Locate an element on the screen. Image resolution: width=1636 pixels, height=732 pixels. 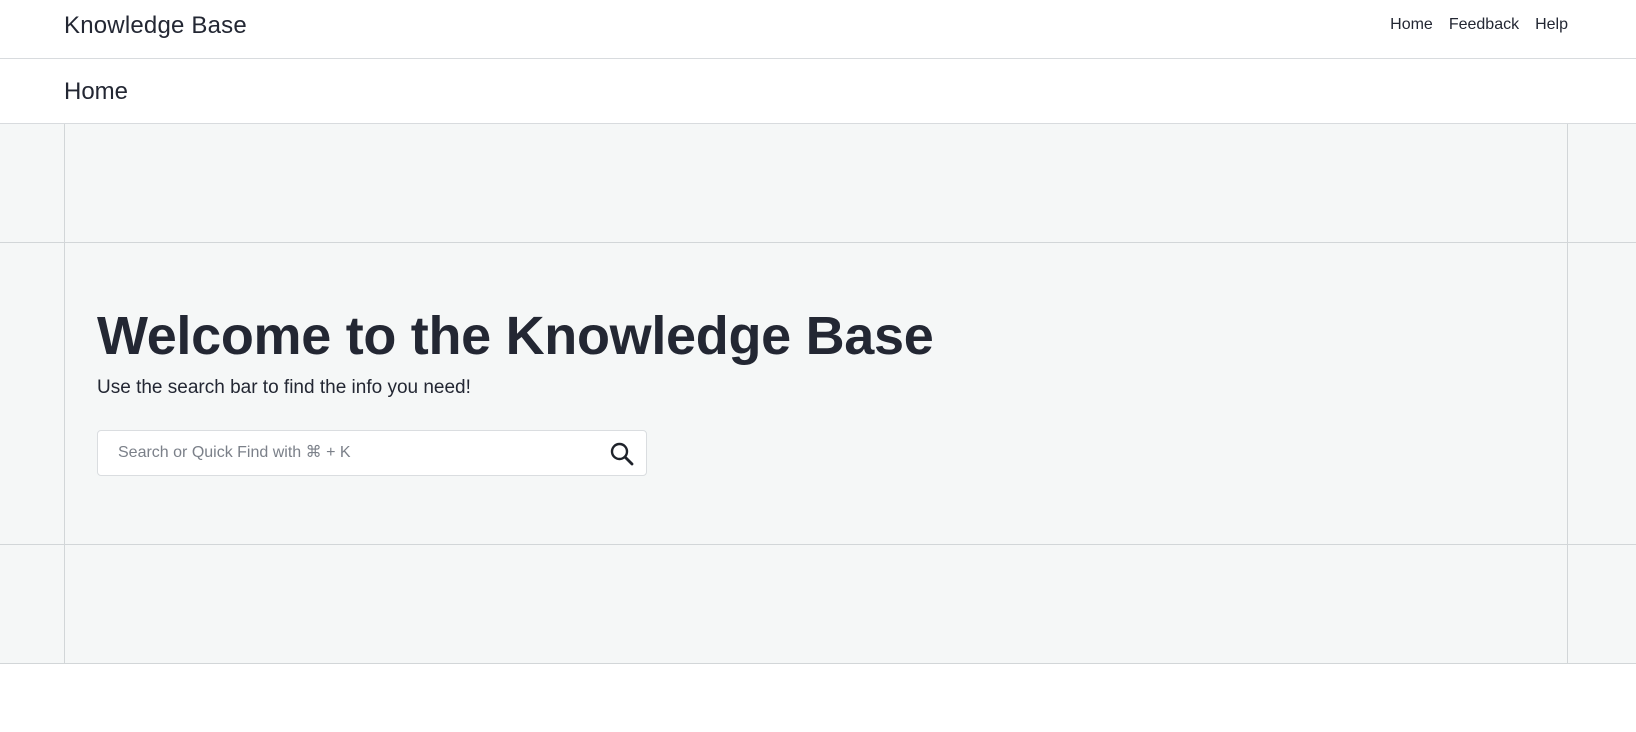
search-input is located at coordinates (348, 453).